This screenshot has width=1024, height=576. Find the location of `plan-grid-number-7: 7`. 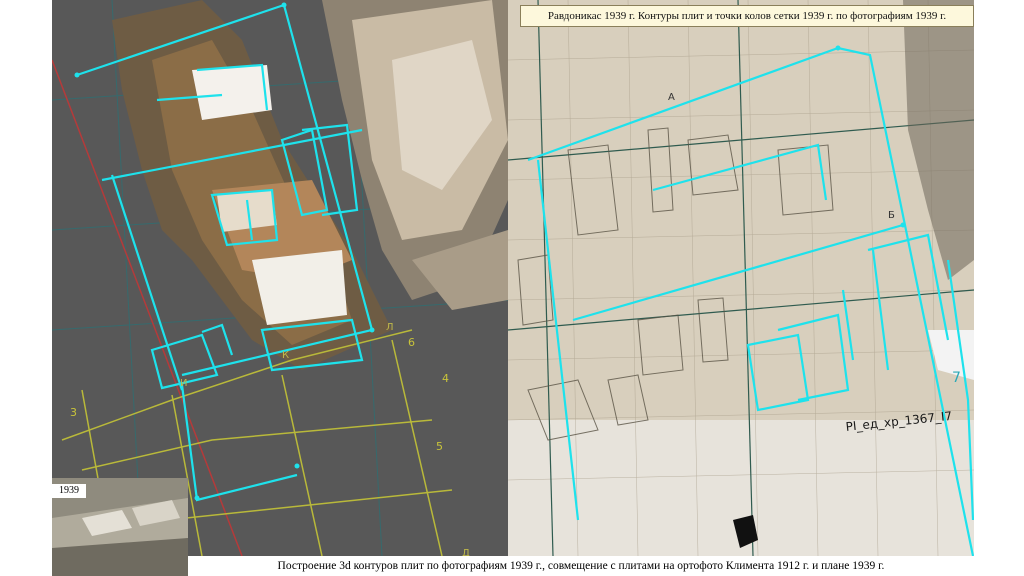

plan-grid-number-7: 7 is located at coordinates (956, 378).